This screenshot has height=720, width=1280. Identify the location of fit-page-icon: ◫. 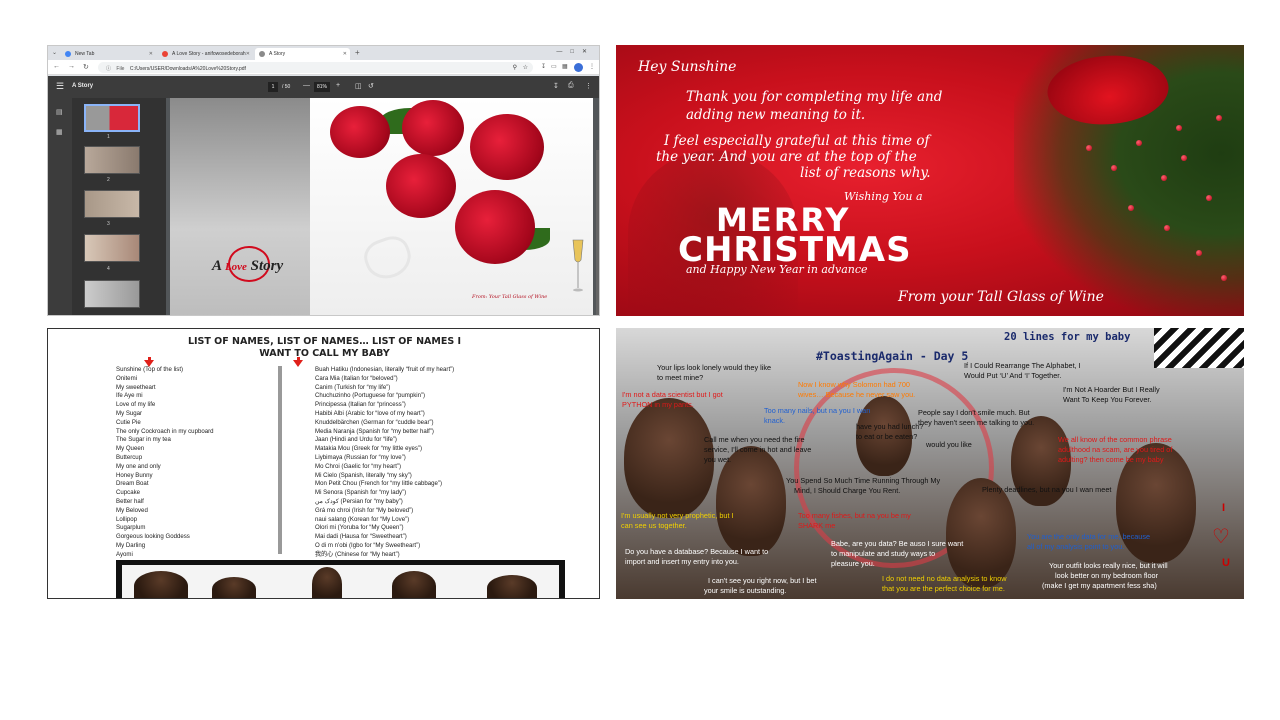
(358, 86).